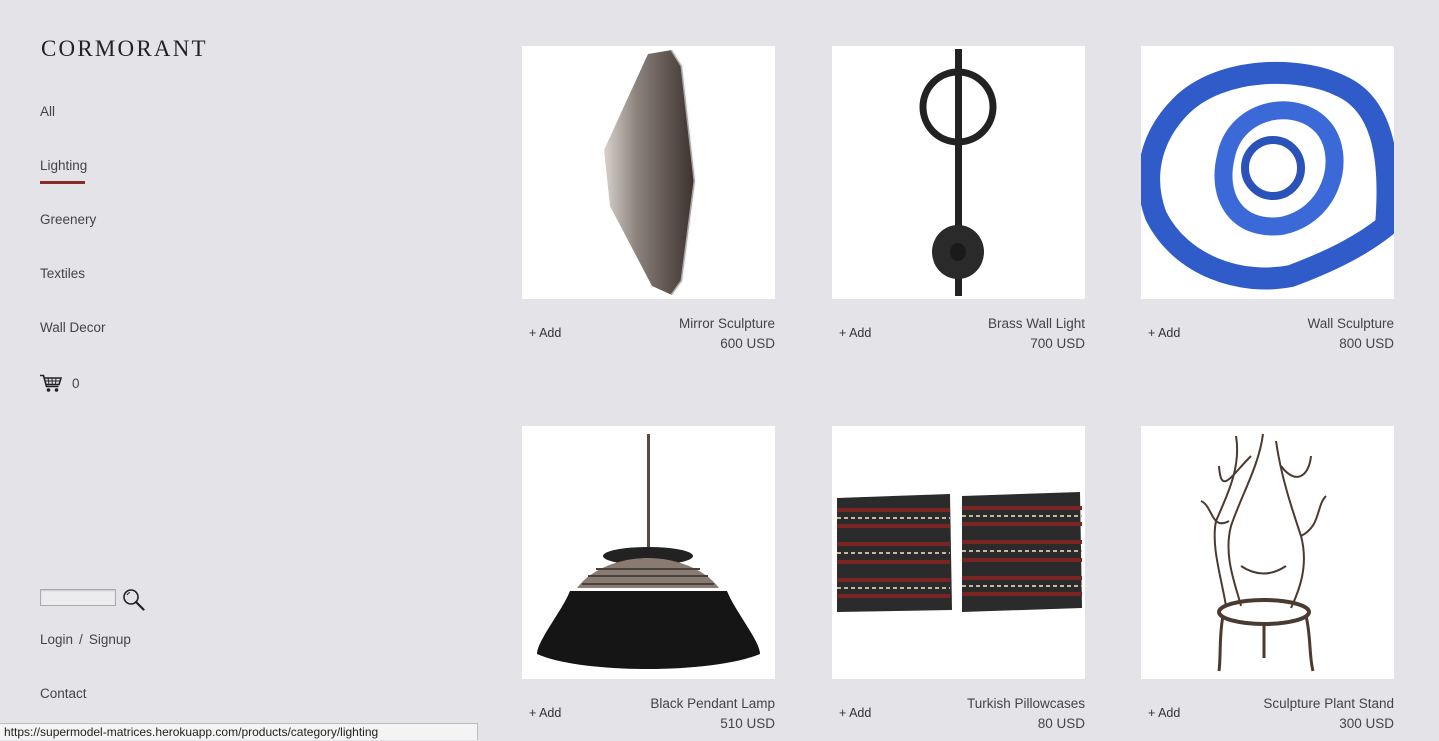  Describe the element at coordinates (78, 597) in the screenshot. I see `search-input` at that location.